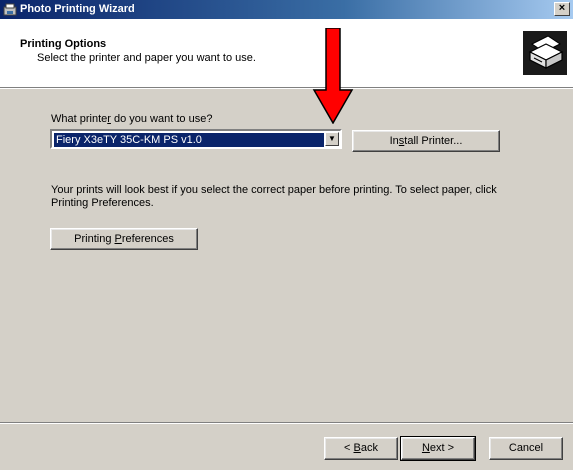 The width and height of the screenshot is (573, 470). I want to click on printing-preferences-button: Printing Preferences, so click(124, 239).